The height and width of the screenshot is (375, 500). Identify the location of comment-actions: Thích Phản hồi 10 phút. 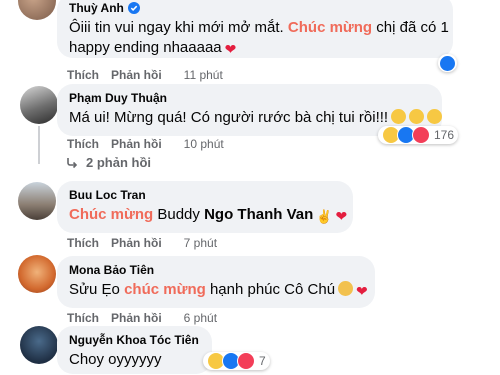
(145, 144).